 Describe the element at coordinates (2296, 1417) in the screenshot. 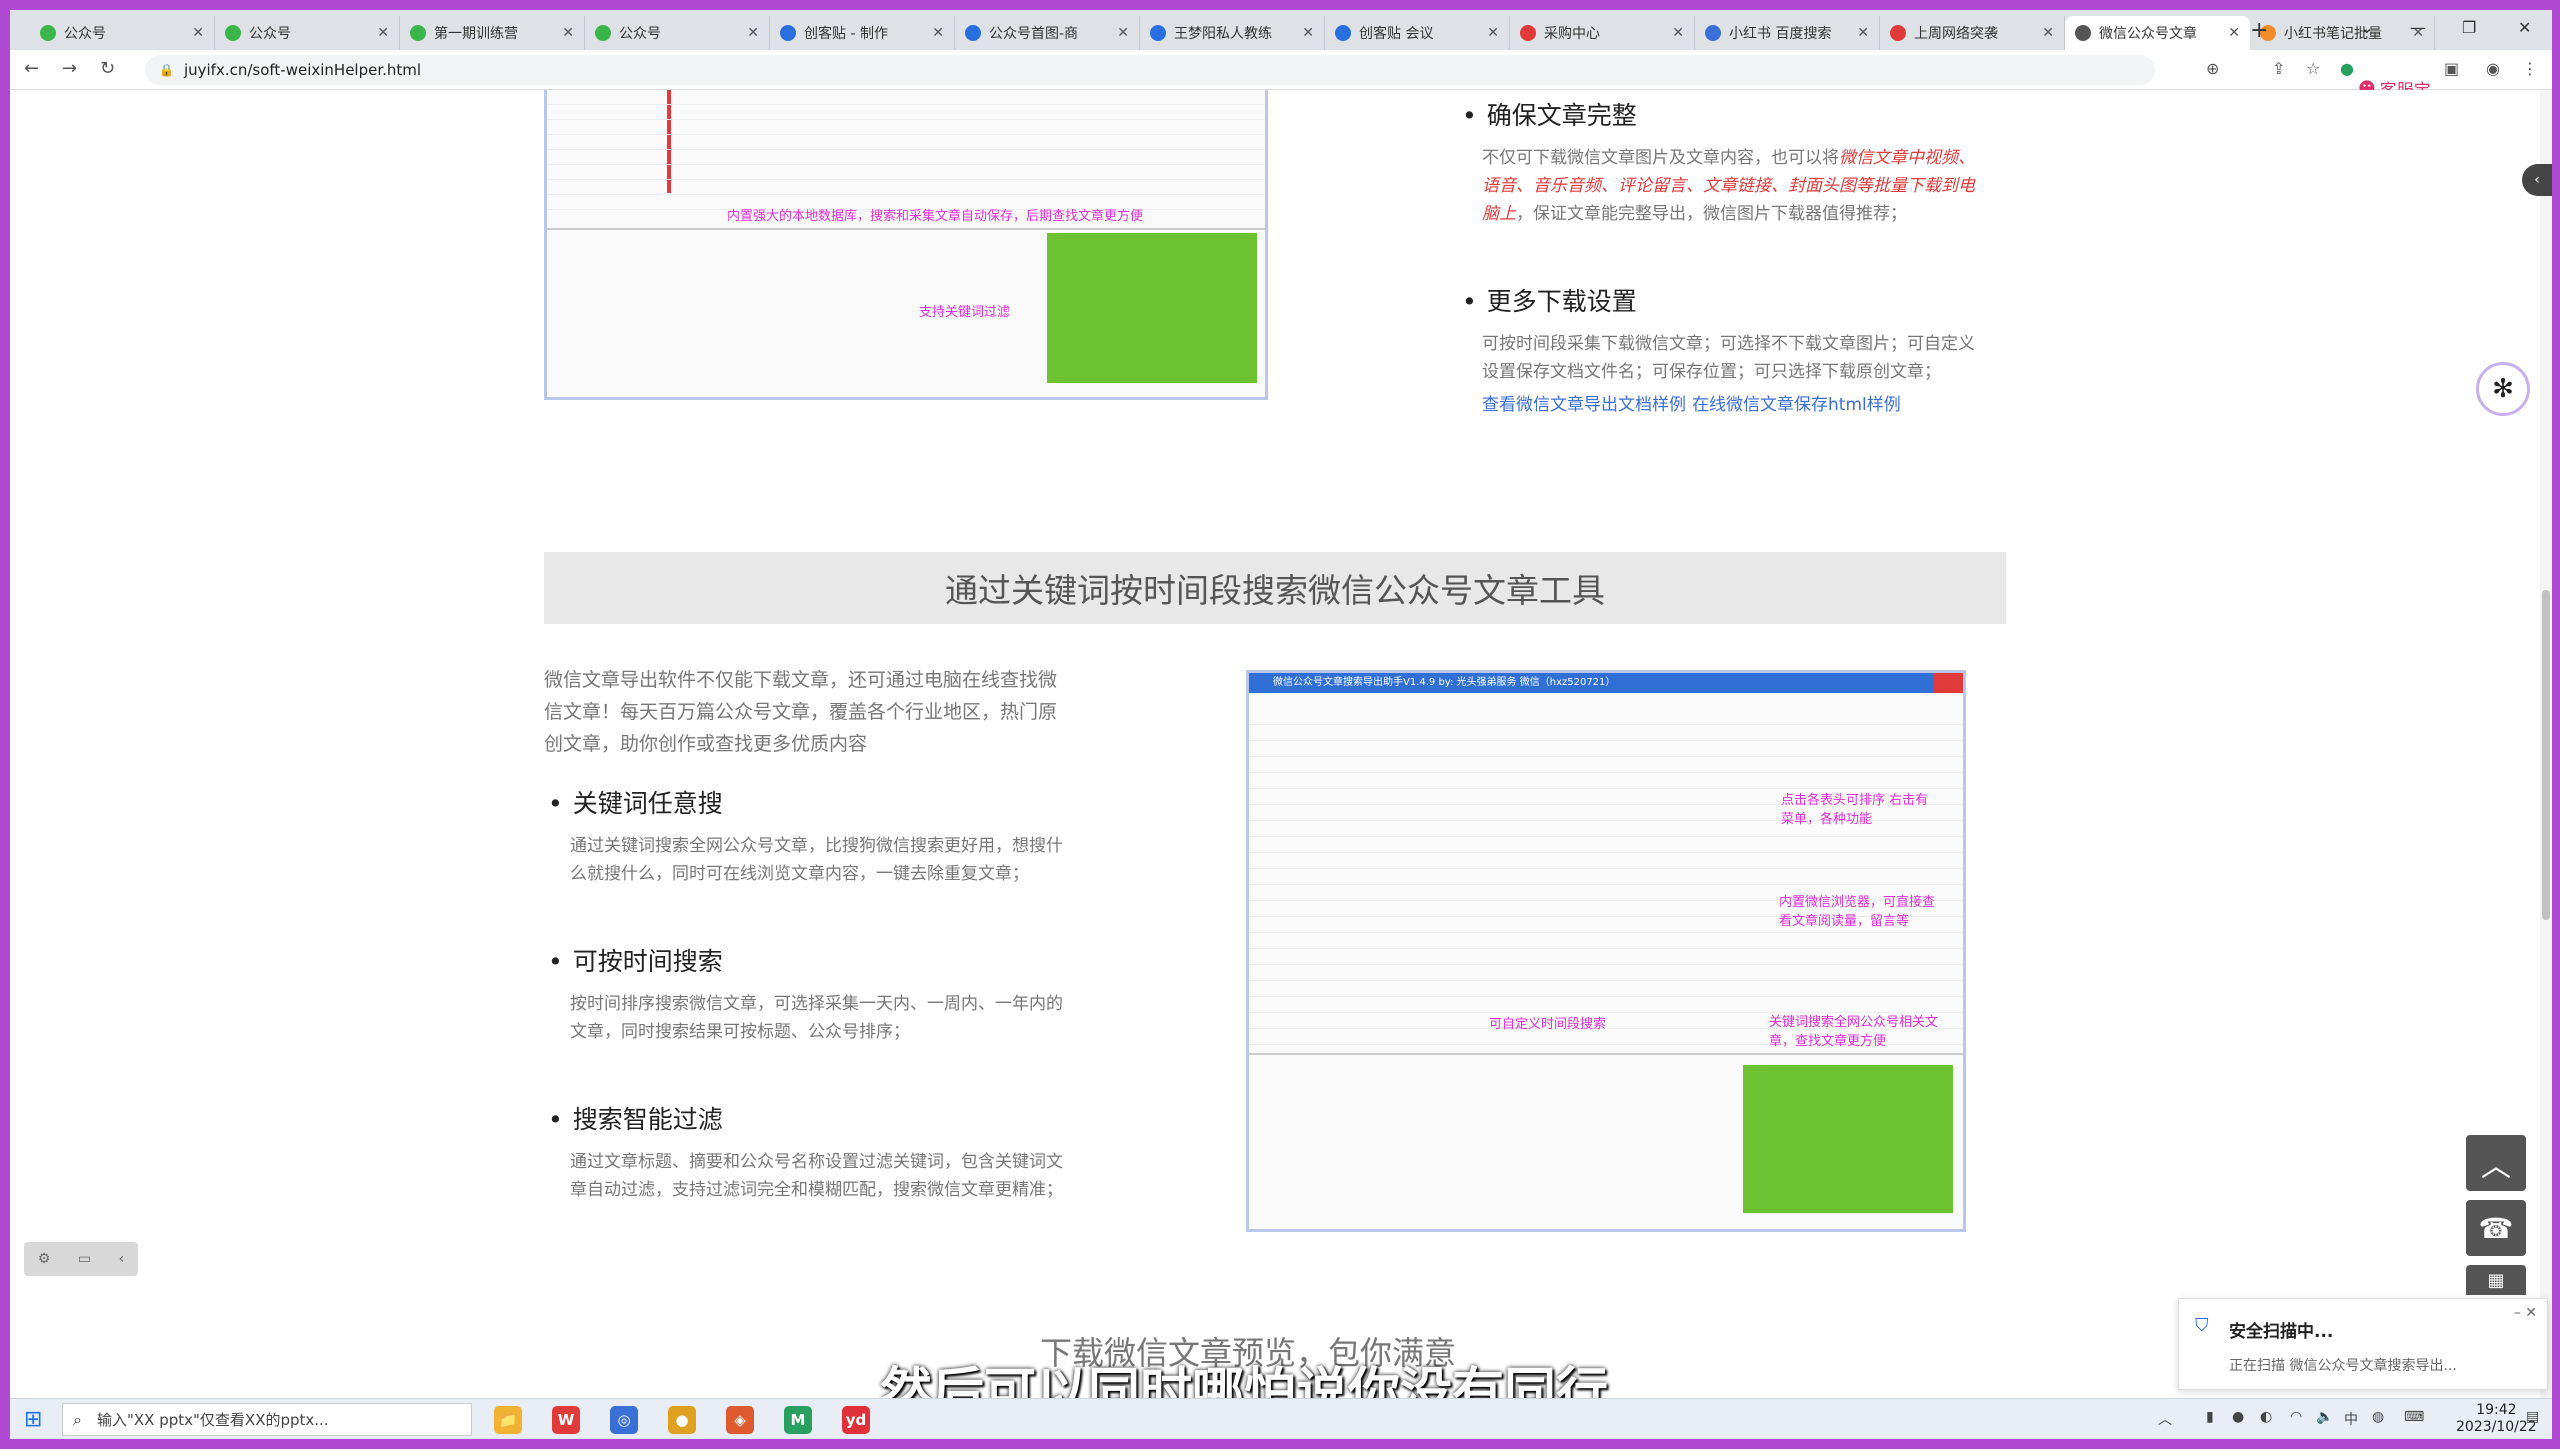

I see `wifi-icon: ◠` at that location.